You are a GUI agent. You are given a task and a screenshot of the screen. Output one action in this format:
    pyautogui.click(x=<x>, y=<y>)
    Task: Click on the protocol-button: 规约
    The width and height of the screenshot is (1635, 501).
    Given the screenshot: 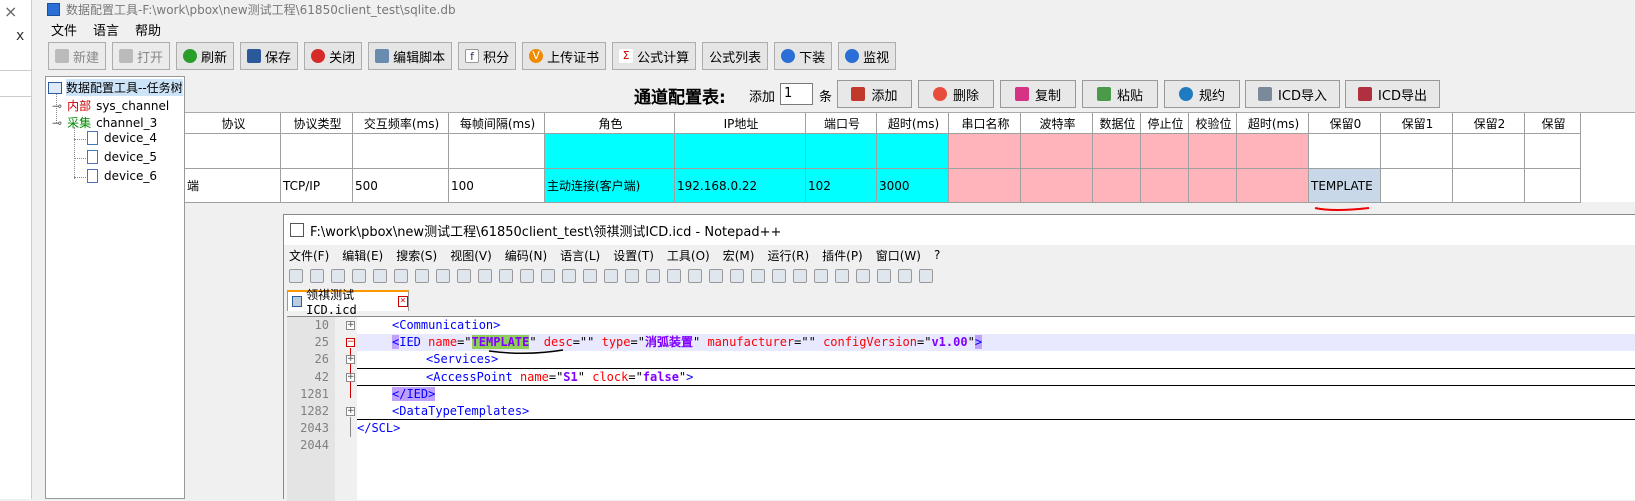 What is the action you would take?
    pyautogui.click(x=1202, y=94)
    